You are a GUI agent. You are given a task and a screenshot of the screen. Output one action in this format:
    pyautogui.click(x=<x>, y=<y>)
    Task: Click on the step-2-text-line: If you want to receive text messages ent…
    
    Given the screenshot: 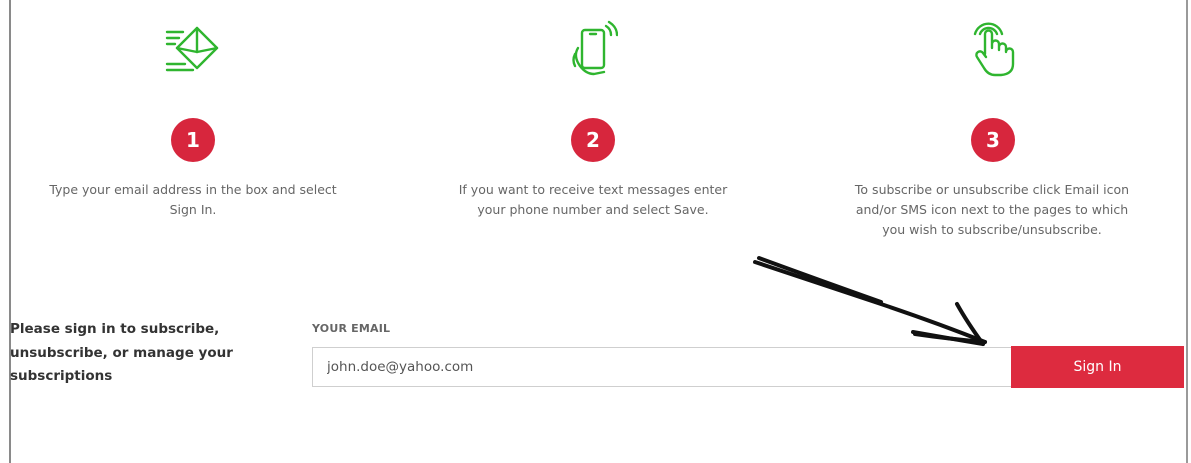 What is the action you would take?
    pyautogui.click(x=593, y=189)
    